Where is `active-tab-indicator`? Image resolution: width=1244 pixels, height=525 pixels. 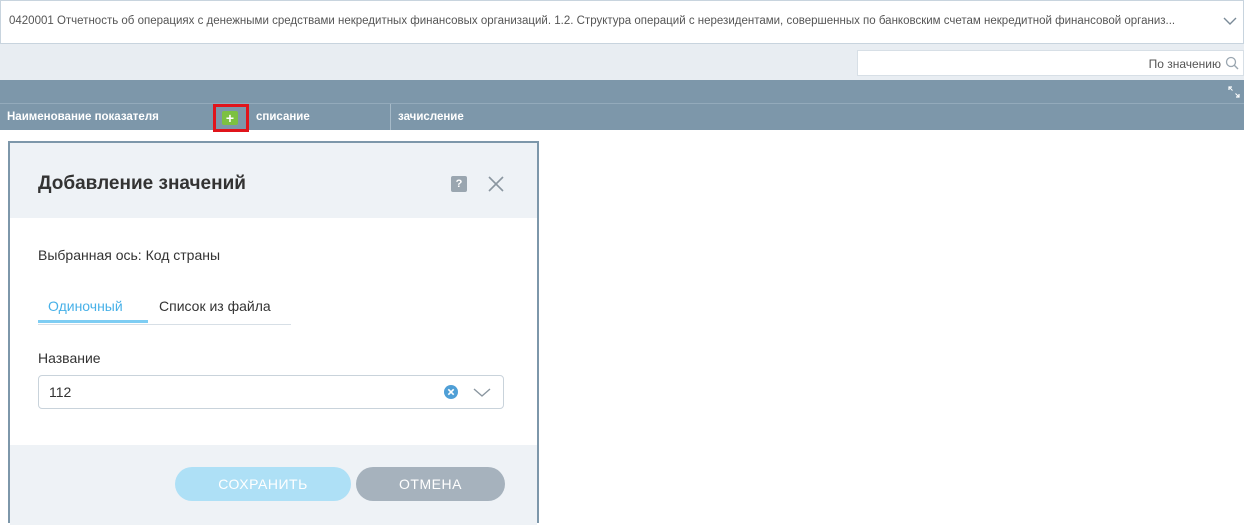 active-tab-indicator is located at coordinates (93, 321).